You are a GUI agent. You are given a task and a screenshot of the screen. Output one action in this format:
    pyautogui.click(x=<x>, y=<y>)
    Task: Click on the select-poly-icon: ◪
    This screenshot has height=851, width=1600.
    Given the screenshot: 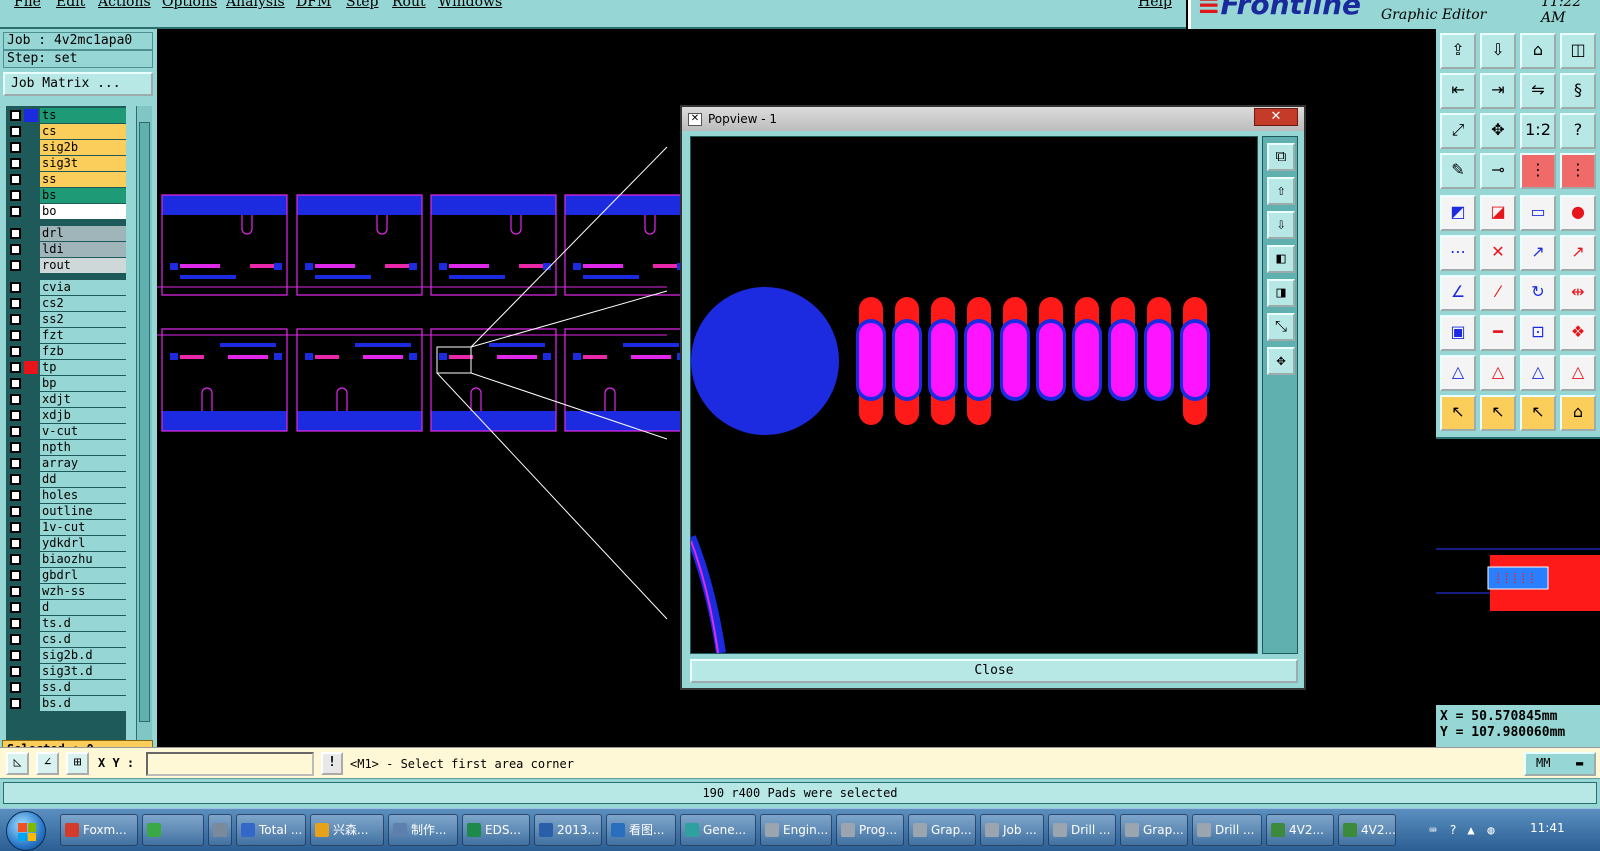 What is the action you would take?
    pyautogui.click(x=1498, y=213)
    